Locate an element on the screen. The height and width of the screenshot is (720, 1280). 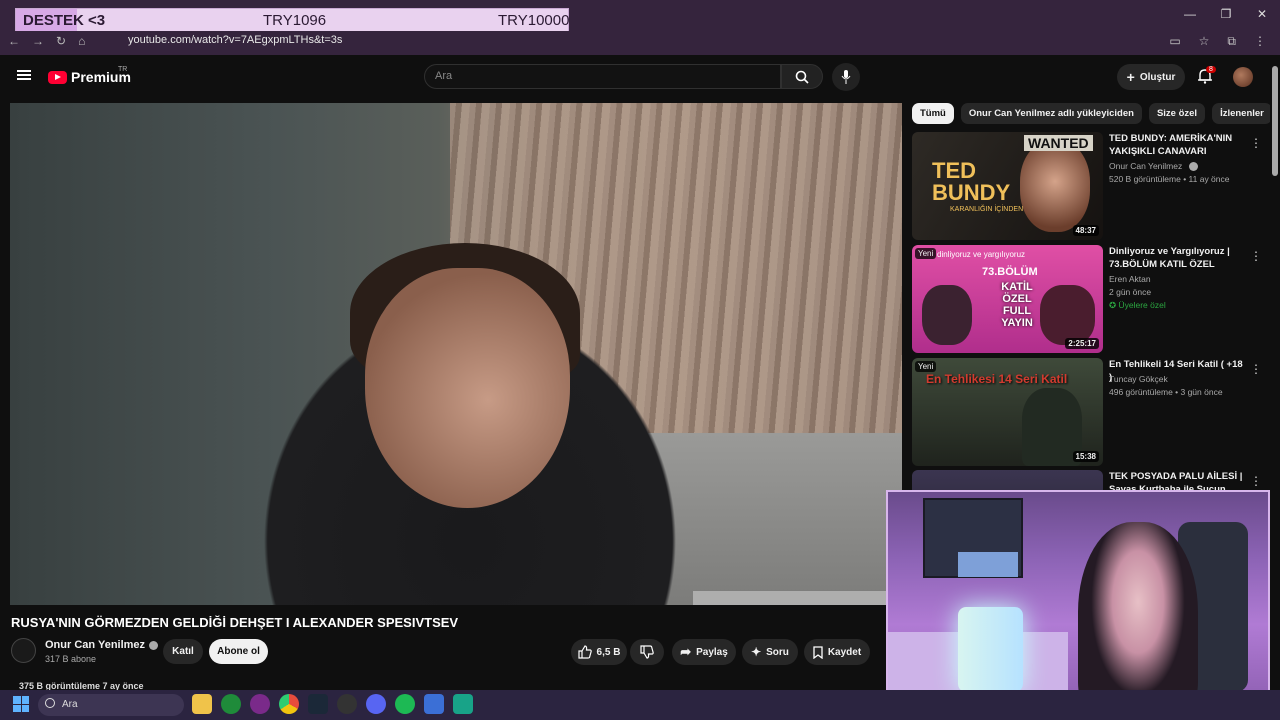
plus-icon: + is located at coordinates (1130, 77).